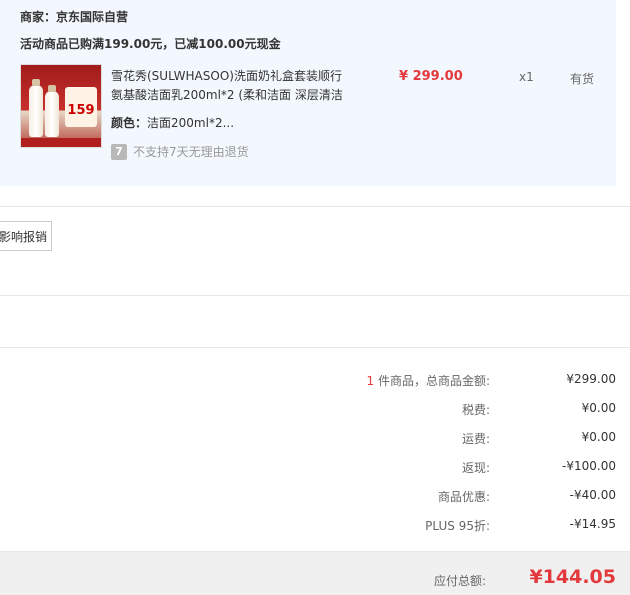 The height and width of the screenshot is (595, 630). I want to click on promo-notice: 活动商品已购满199.00元，已减100.00元现金, so click(150, 44).